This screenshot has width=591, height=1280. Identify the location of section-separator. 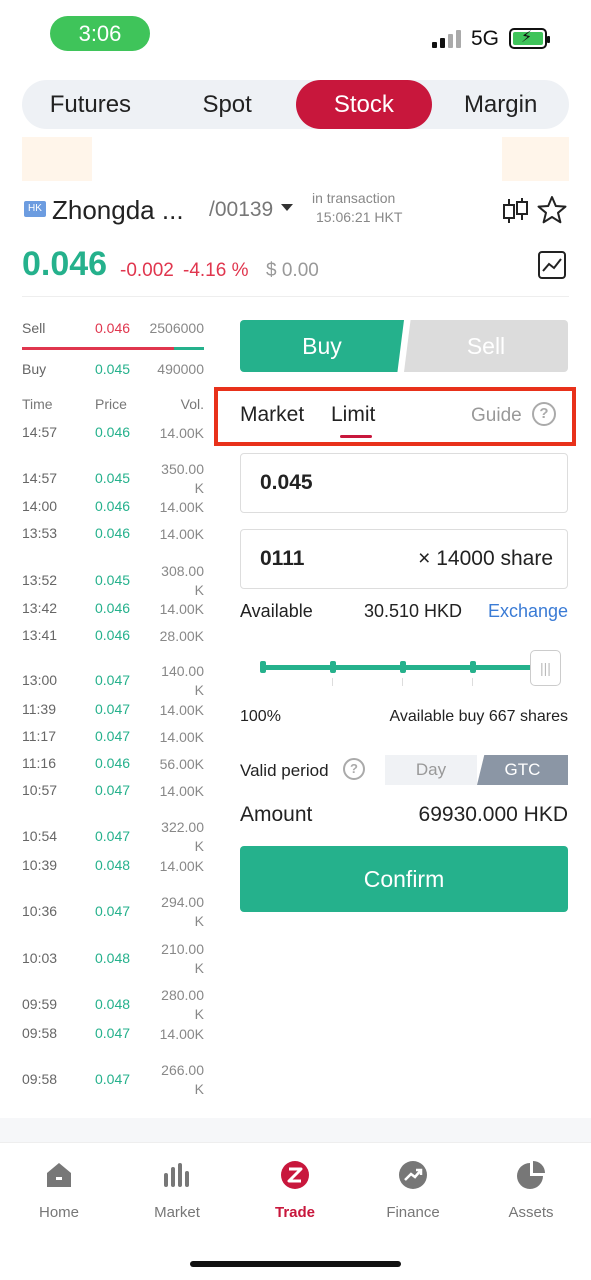
(295, 1130).